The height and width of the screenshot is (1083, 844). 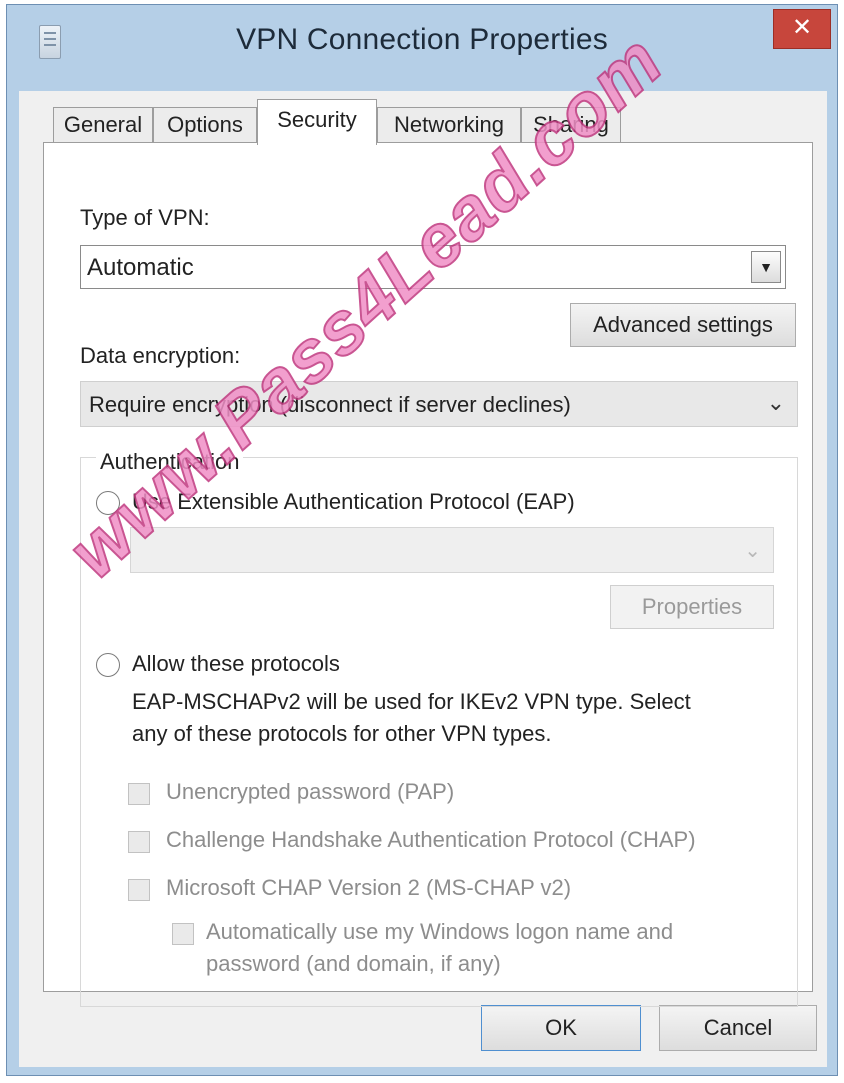 I want to click on eap-method-select: ⌄, so click(x=452, y=550).